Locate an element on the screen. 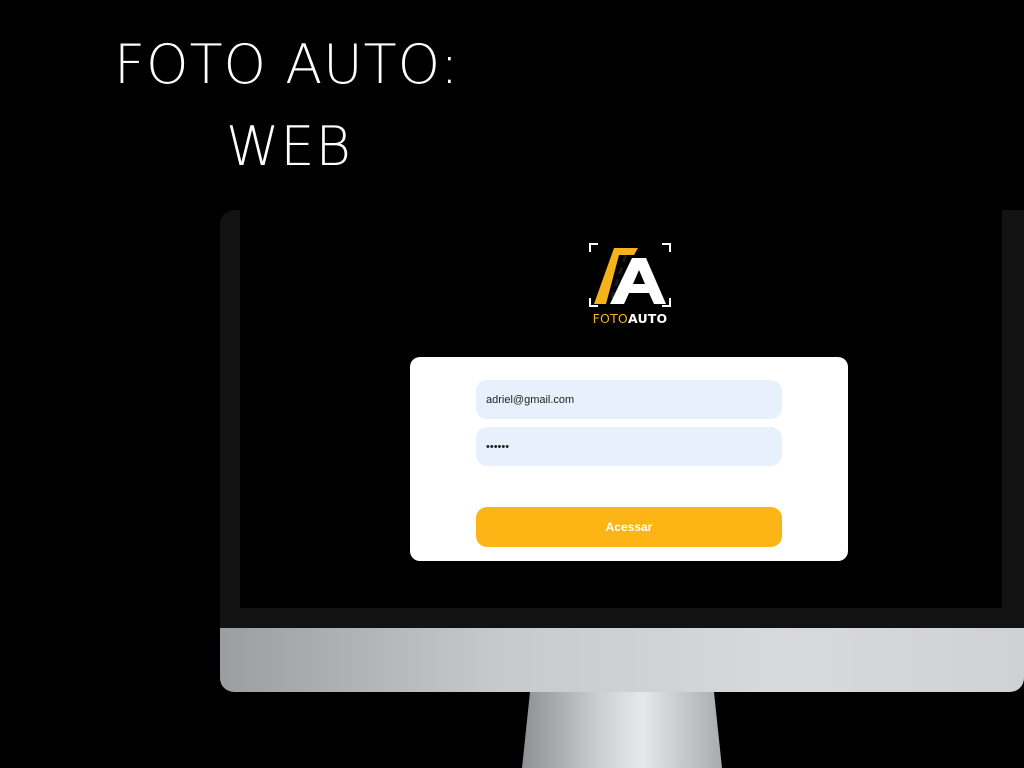  monitor-stand is located at coordinates (622, 730).